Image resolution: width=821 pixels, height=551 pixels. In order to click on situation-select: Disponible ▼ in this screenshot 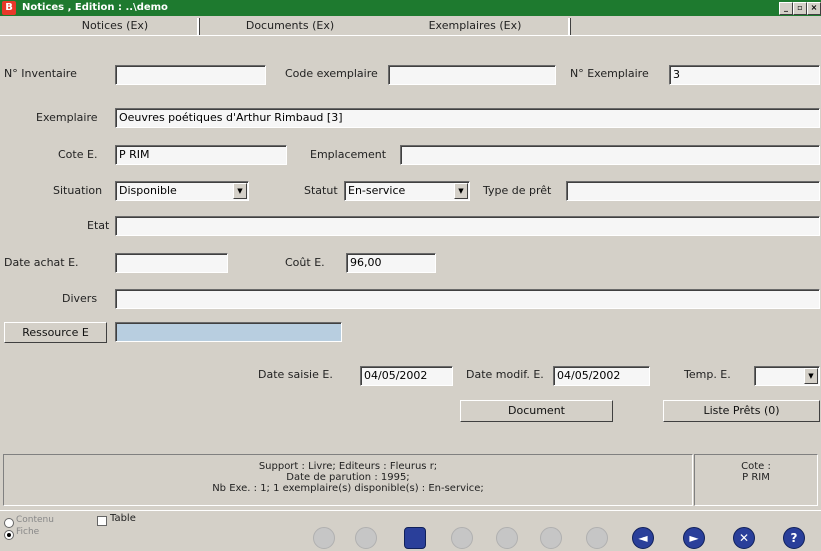, I will do `click(182, 191)`.